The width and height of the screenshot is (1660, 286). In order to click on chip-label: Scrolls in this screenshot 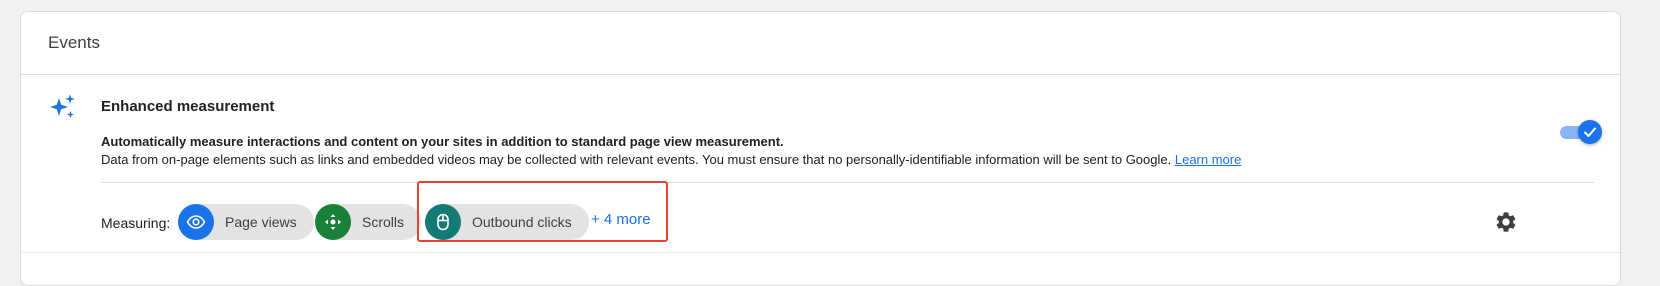, I will do `click(383, 222)`.